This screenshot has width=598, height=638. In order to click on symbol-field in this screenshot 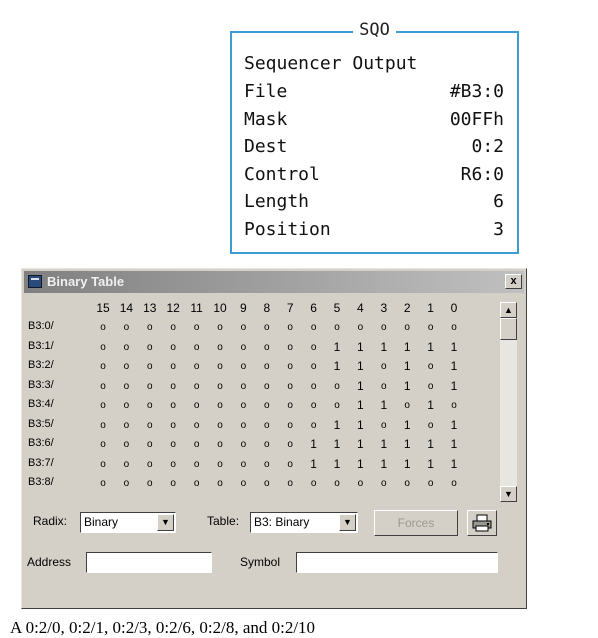, I will do `click(397, 562)`.